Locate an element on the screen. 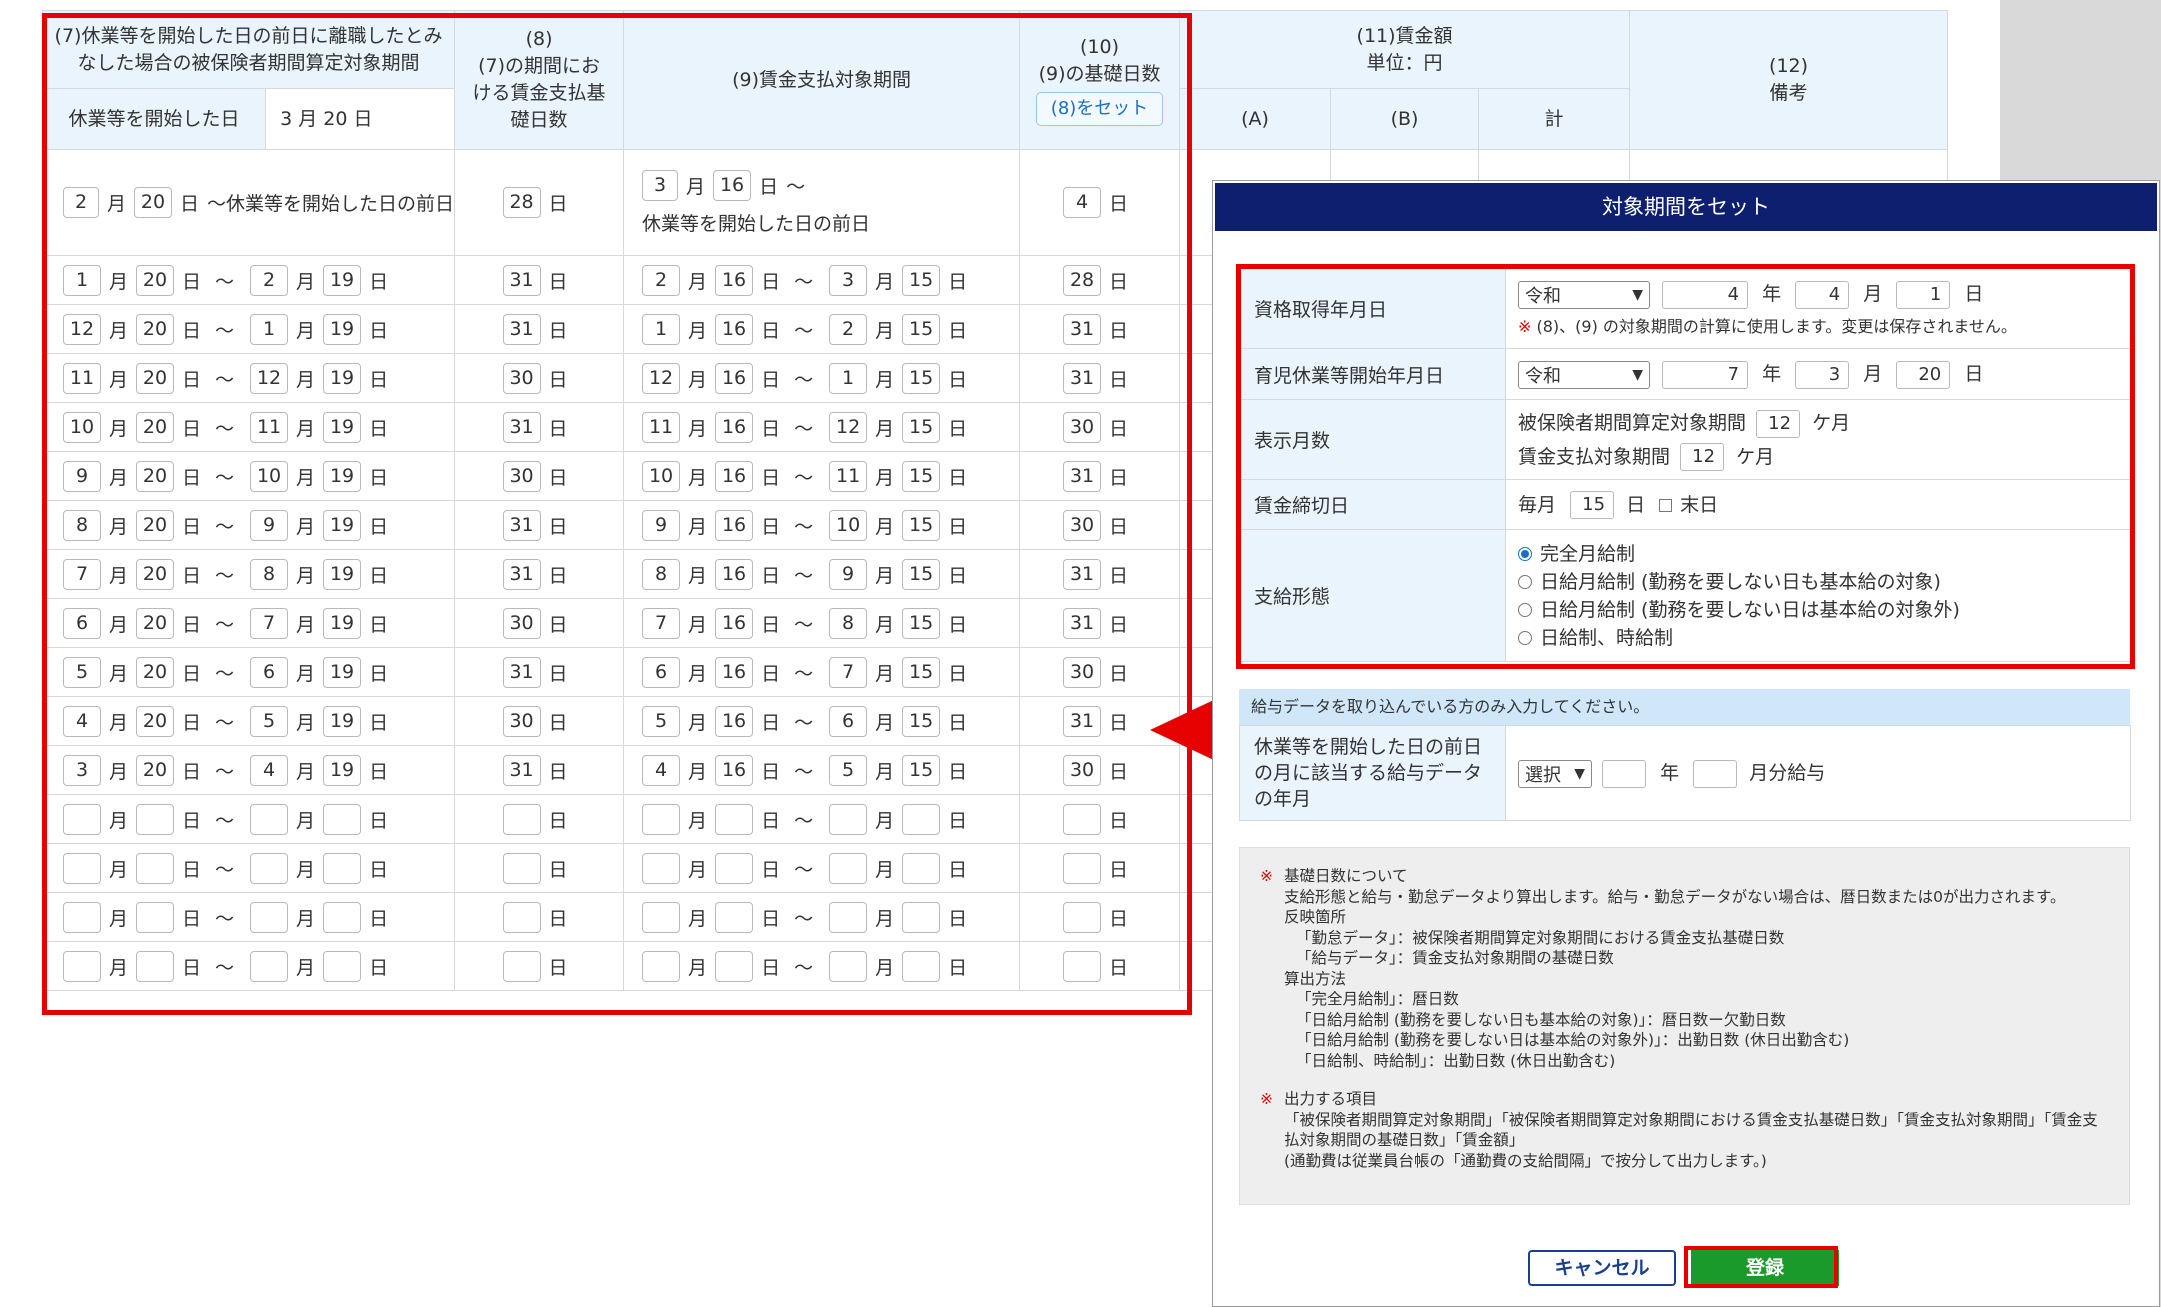 This screenshot has height=1307, width=2161. wage-to-month-input: 5 is located at coordinates (848, 770).